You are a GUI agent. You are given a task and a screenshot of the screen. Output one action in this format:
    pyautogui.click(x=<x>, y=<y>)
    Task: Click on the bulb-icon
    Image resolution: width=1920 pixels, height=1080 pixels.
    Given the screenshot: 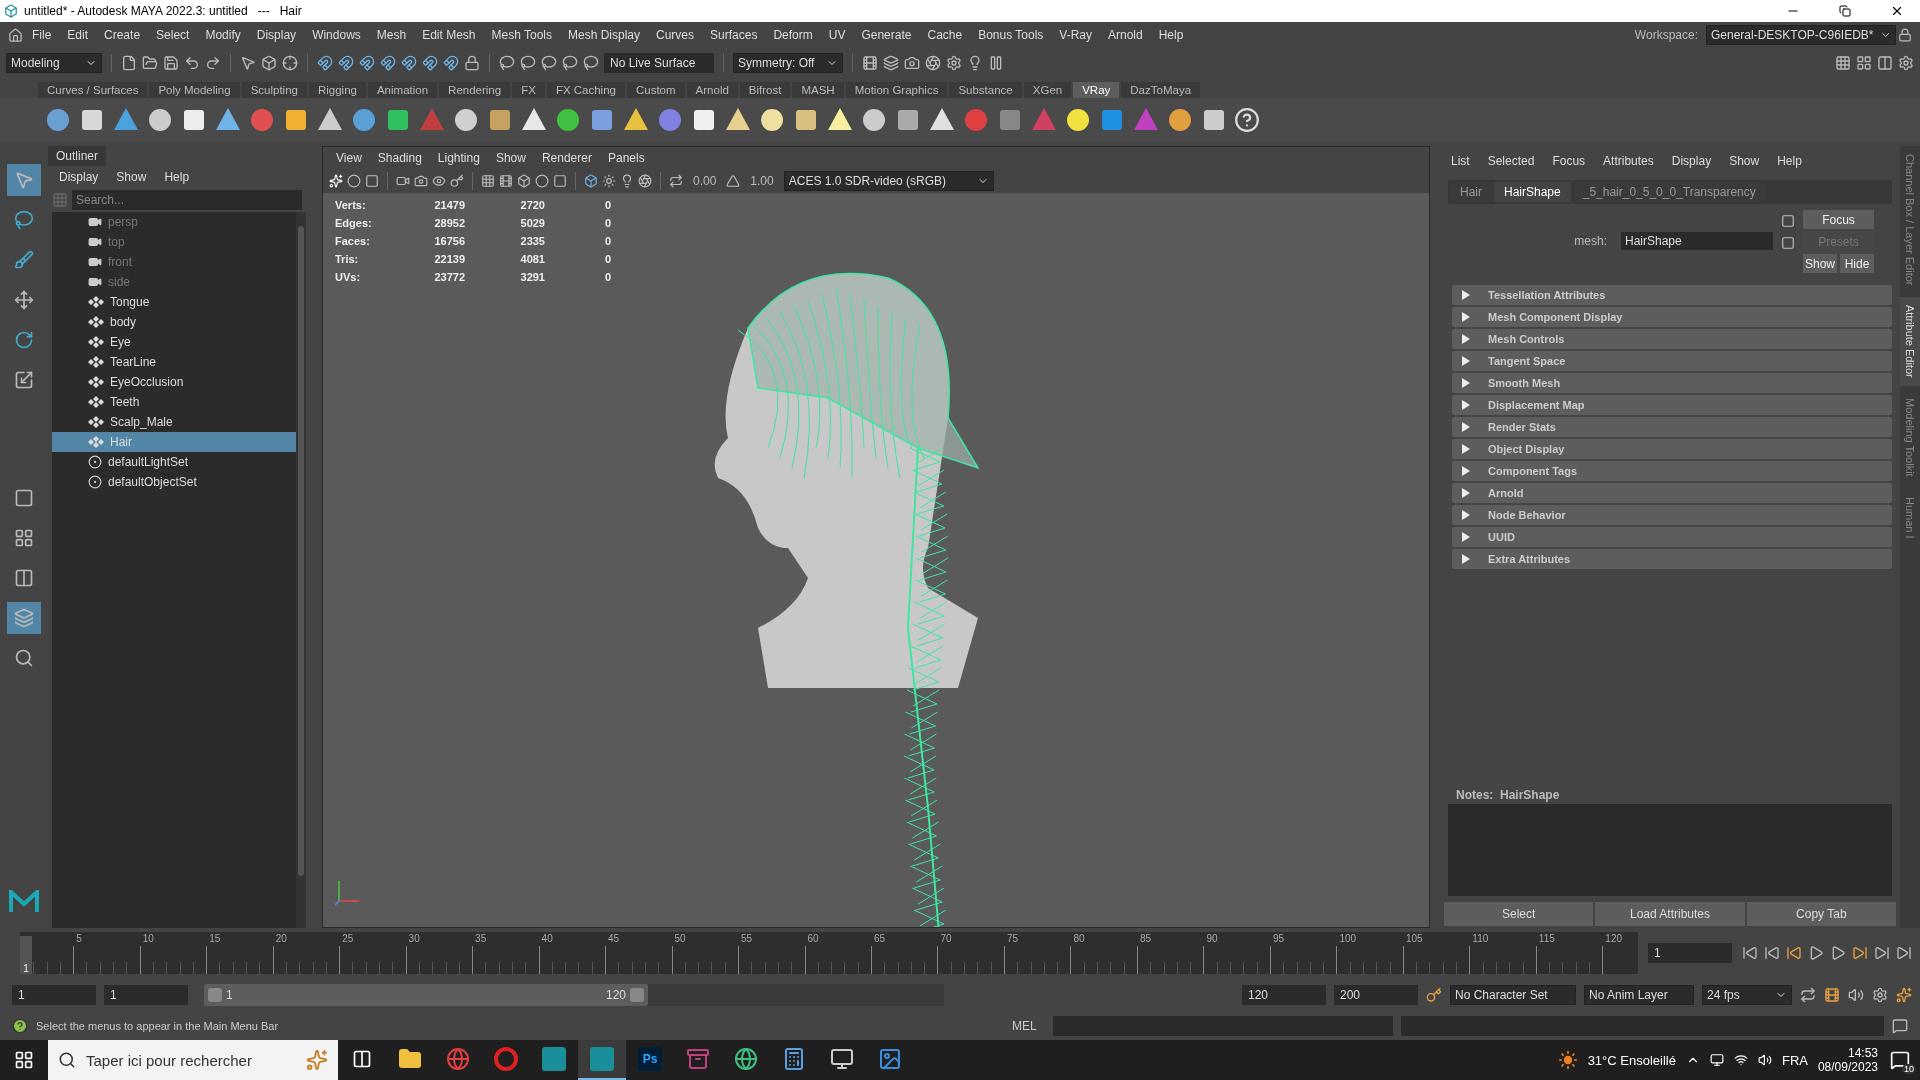 What is the action you would take?
    pyautogui.click(x=975, y=63)
    